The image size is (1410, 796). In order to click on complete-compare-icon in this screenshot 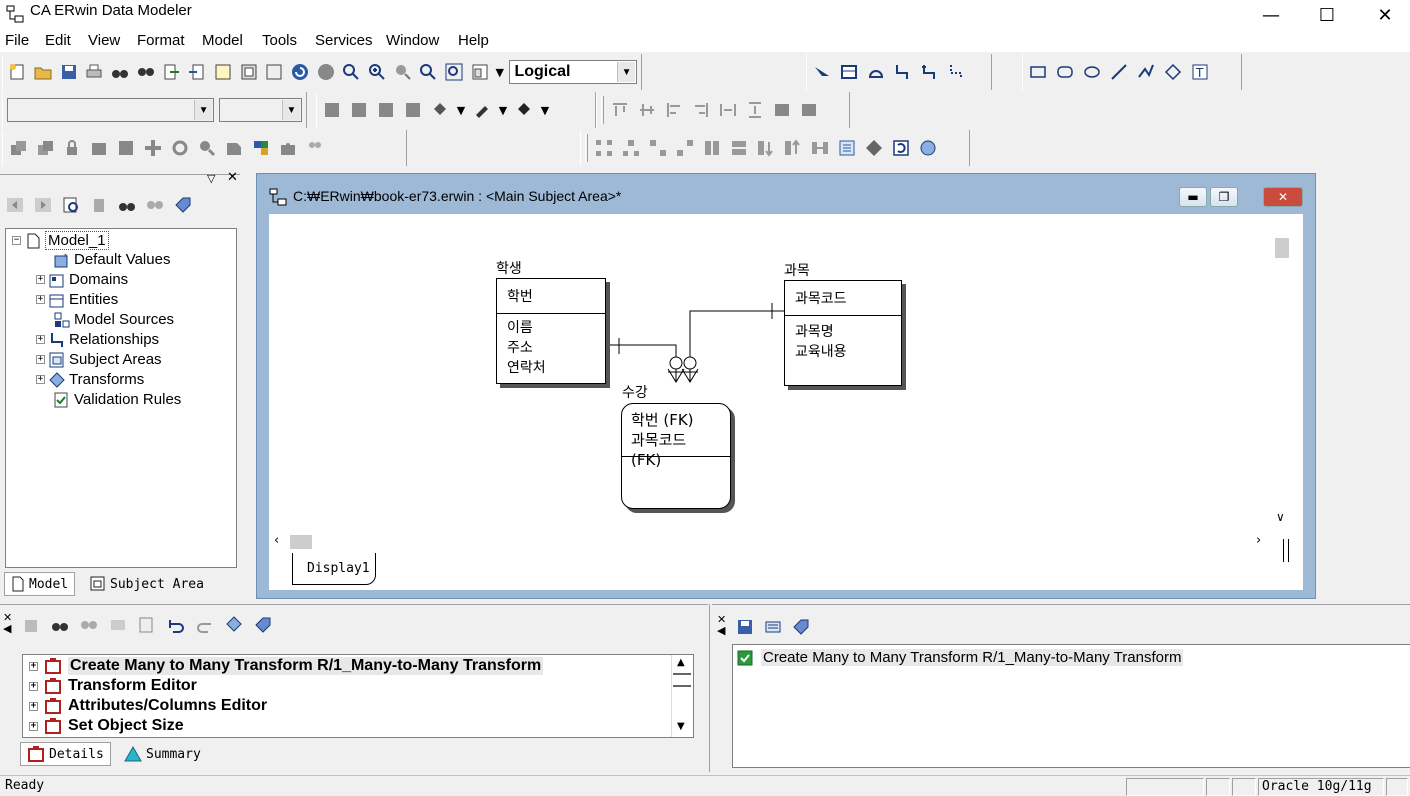, I will do `click(300, 72)`.